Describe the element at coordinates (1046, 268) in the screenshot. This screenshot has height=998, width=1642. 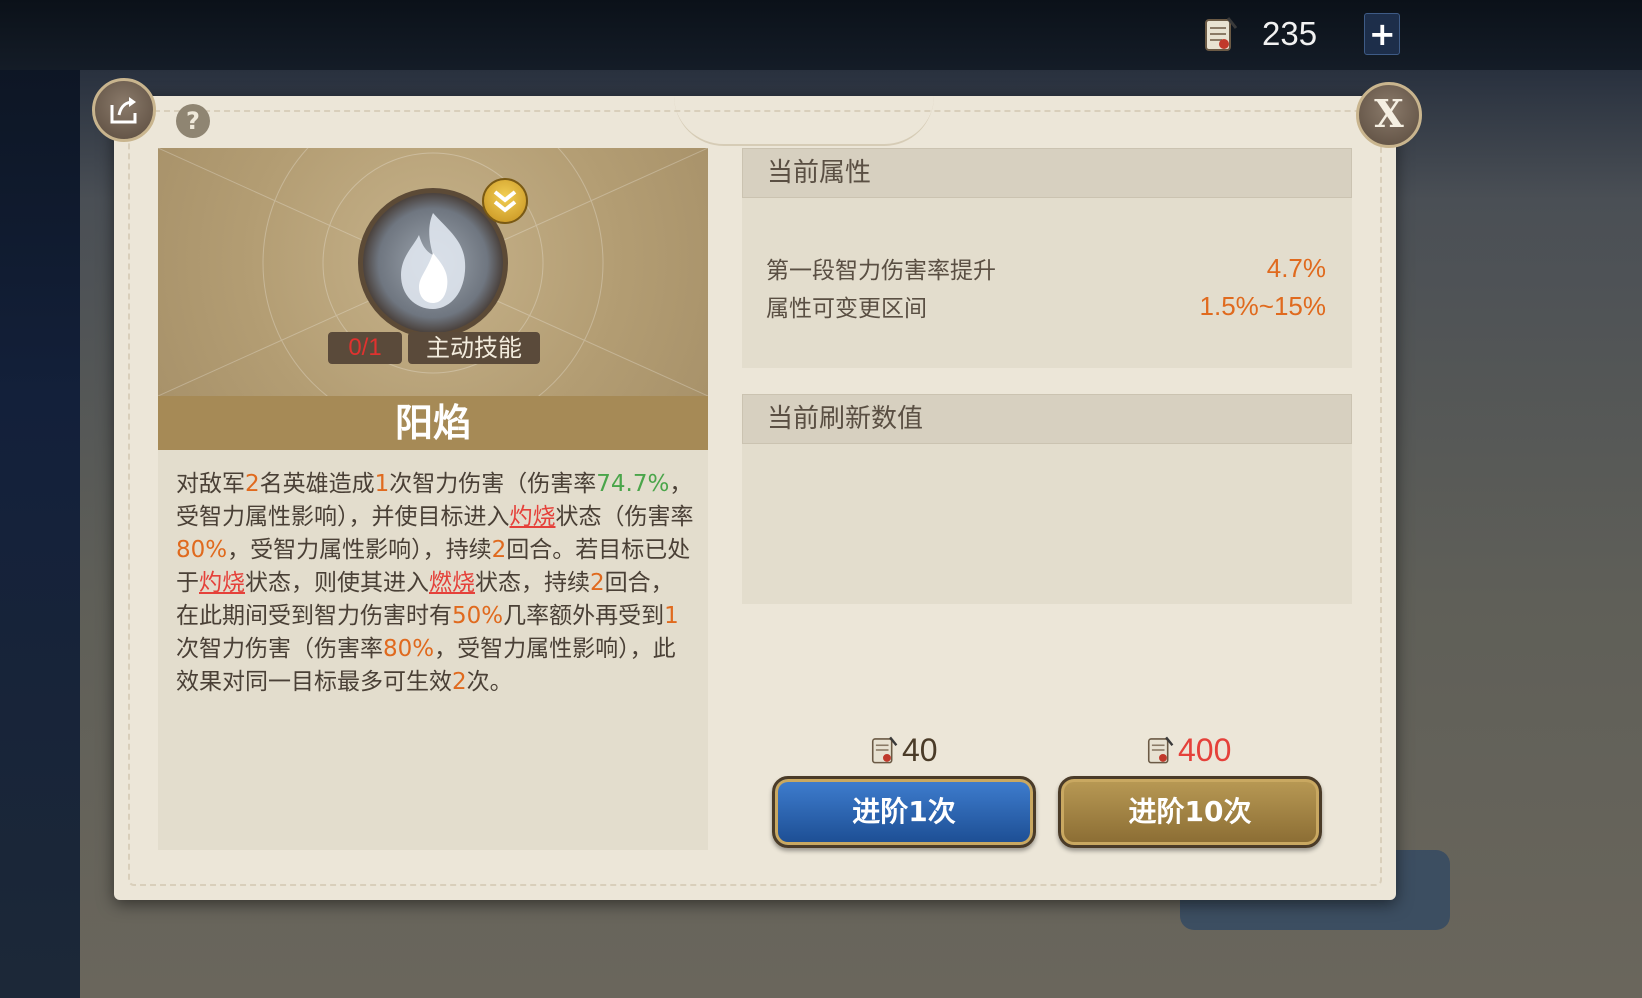
I see `attribute-row: 第一段智力伤害率提升 4.7%` at that location.